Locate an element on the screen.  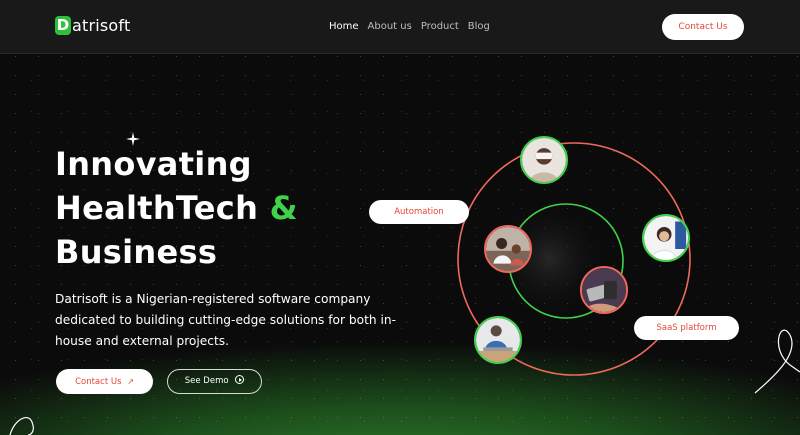
laptop-worker-icon is located at coordinates (498, 340).